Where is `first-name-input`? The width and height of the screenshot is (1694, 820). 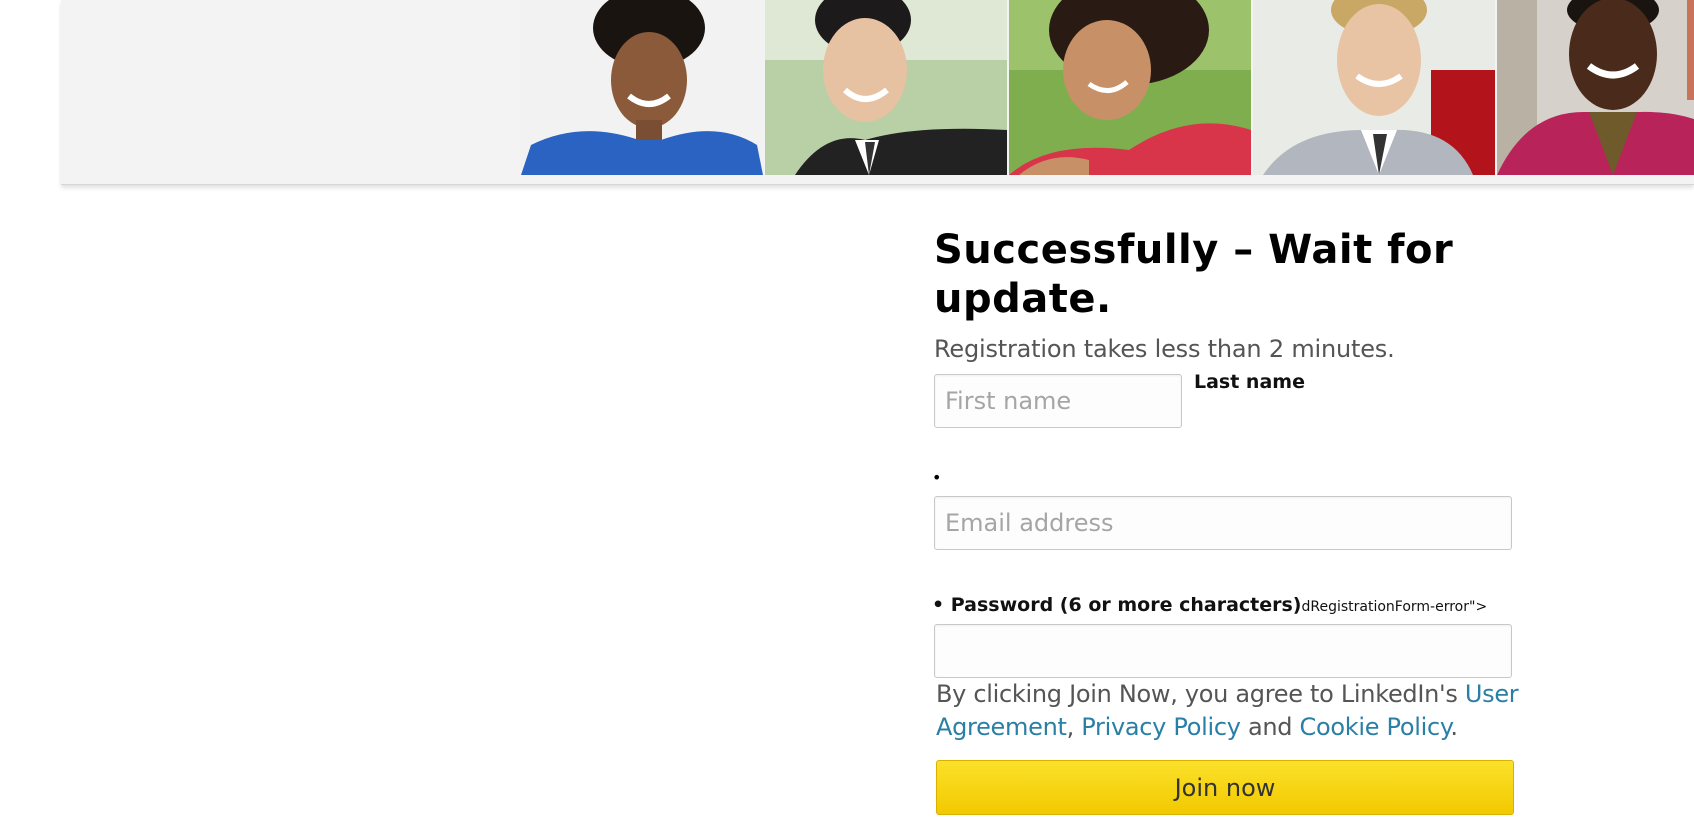 first-name-input is located at coordinates (1058, 401).